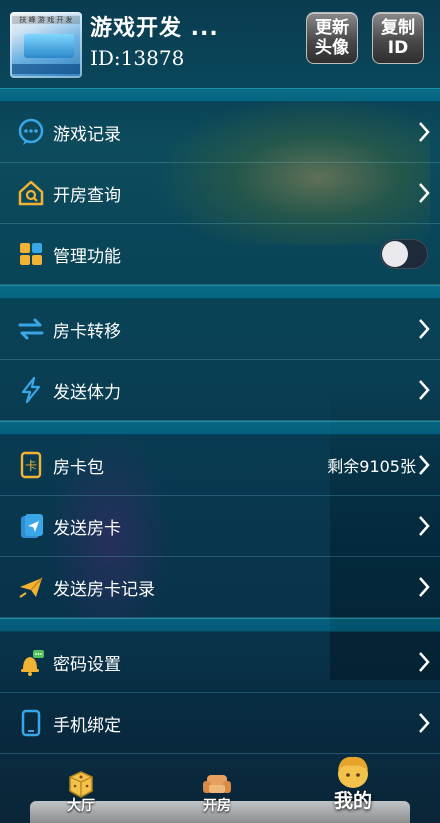 Image resolution: width=440 pixels, height=823 pixels. Describe the element at coordinates (220, 723) in the screenshot. I see `menu-item-phone-binding: 手机绑定` at that location.